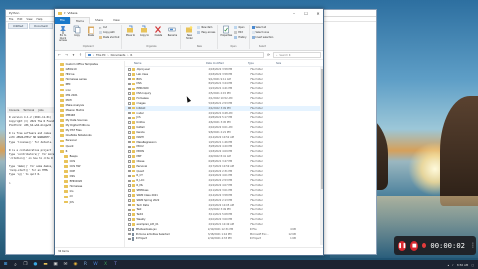 The width and height of the screenshot is (478, 269). Describe the element at coordinates (65, 13) in the screenshot. I see `quick-access-toolbar-icon: ▾` at that location.